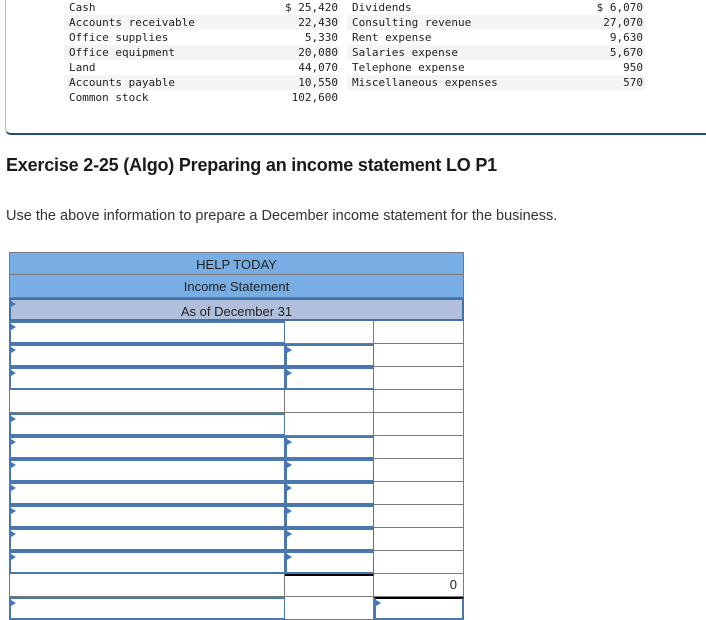 This screenshot has width=706, height=620. Describe the element at coordinates (425, 82) in the screenshot. I see `account-label: Miscellaneous expenses` at that location.